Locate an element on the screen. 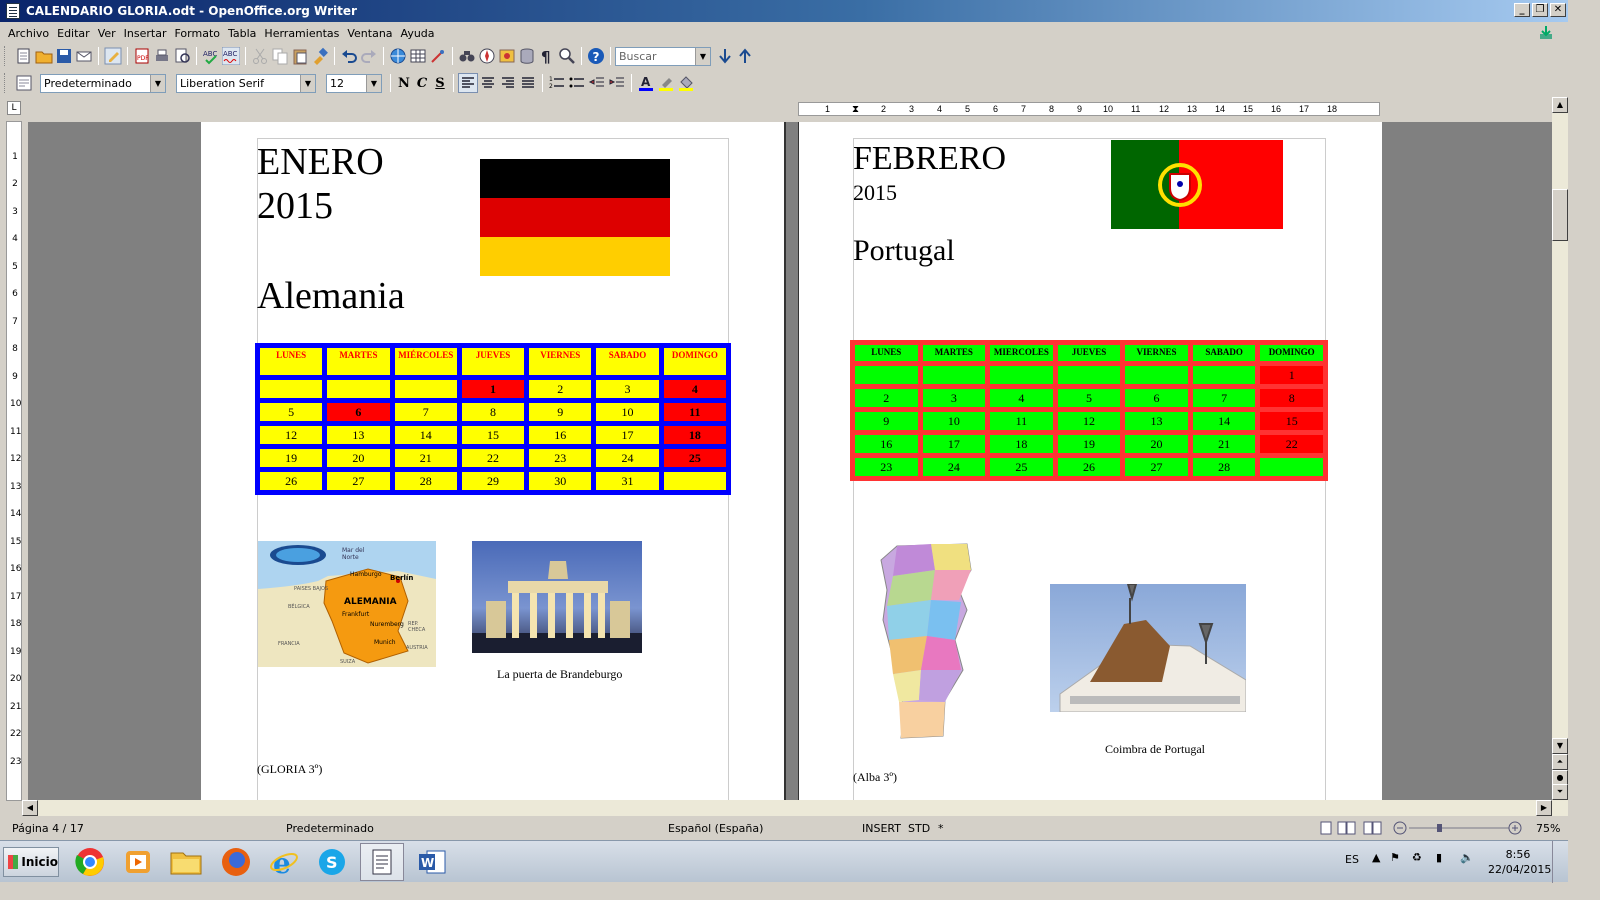  previous-page-icon: ⏶ is located at coordinates (1560, 762).